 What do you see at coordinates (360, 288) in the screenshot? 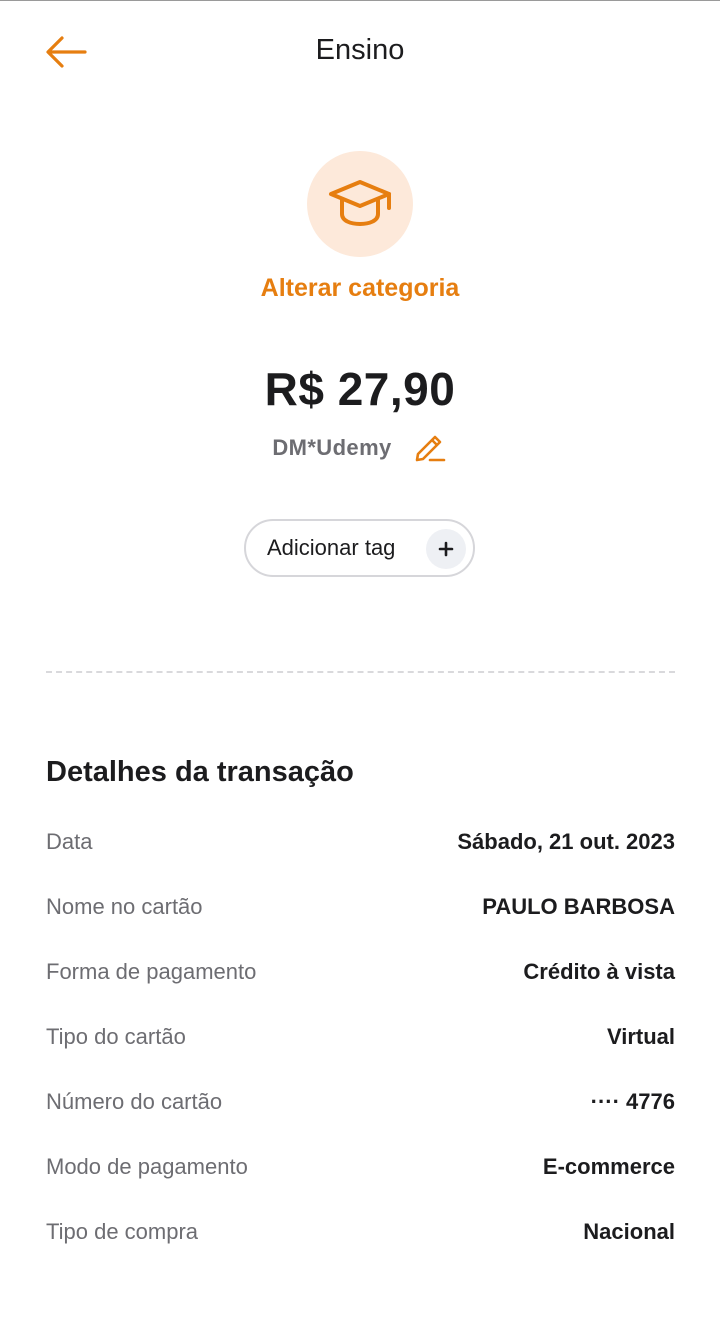
I see `change-category-link: Alterar categoria` at bounding box center [360, 288].